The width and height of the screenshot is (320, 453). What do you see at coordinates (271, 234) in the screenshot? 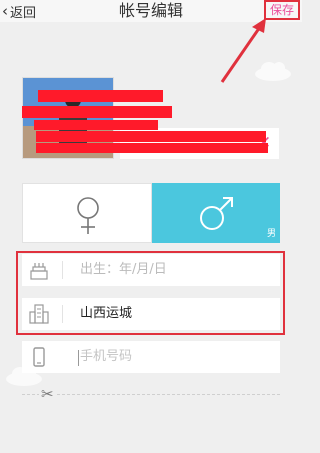
I see `male-tag: 男` at bounding box center [271, 234].